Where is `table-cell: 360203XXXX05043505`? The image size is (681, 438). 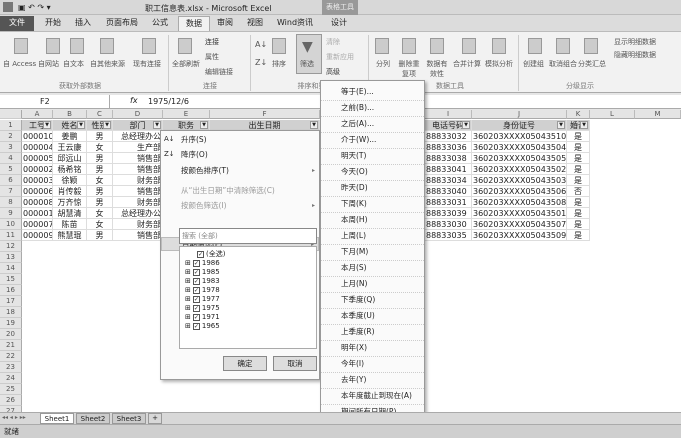
table-cell: 360203XXXX05043505 is located at coordinates (519, 158).